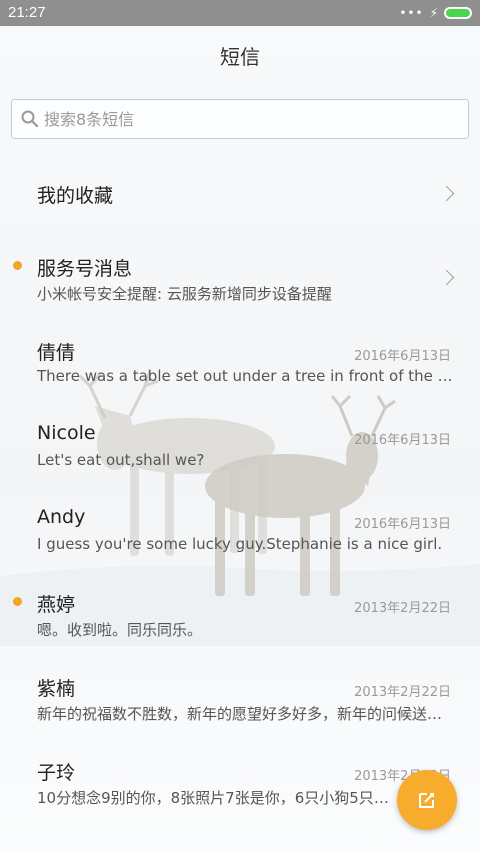  What do you see at coordinates (244, 119) in the screenshot?
I see `search-input` at bounding box center [244, 119].